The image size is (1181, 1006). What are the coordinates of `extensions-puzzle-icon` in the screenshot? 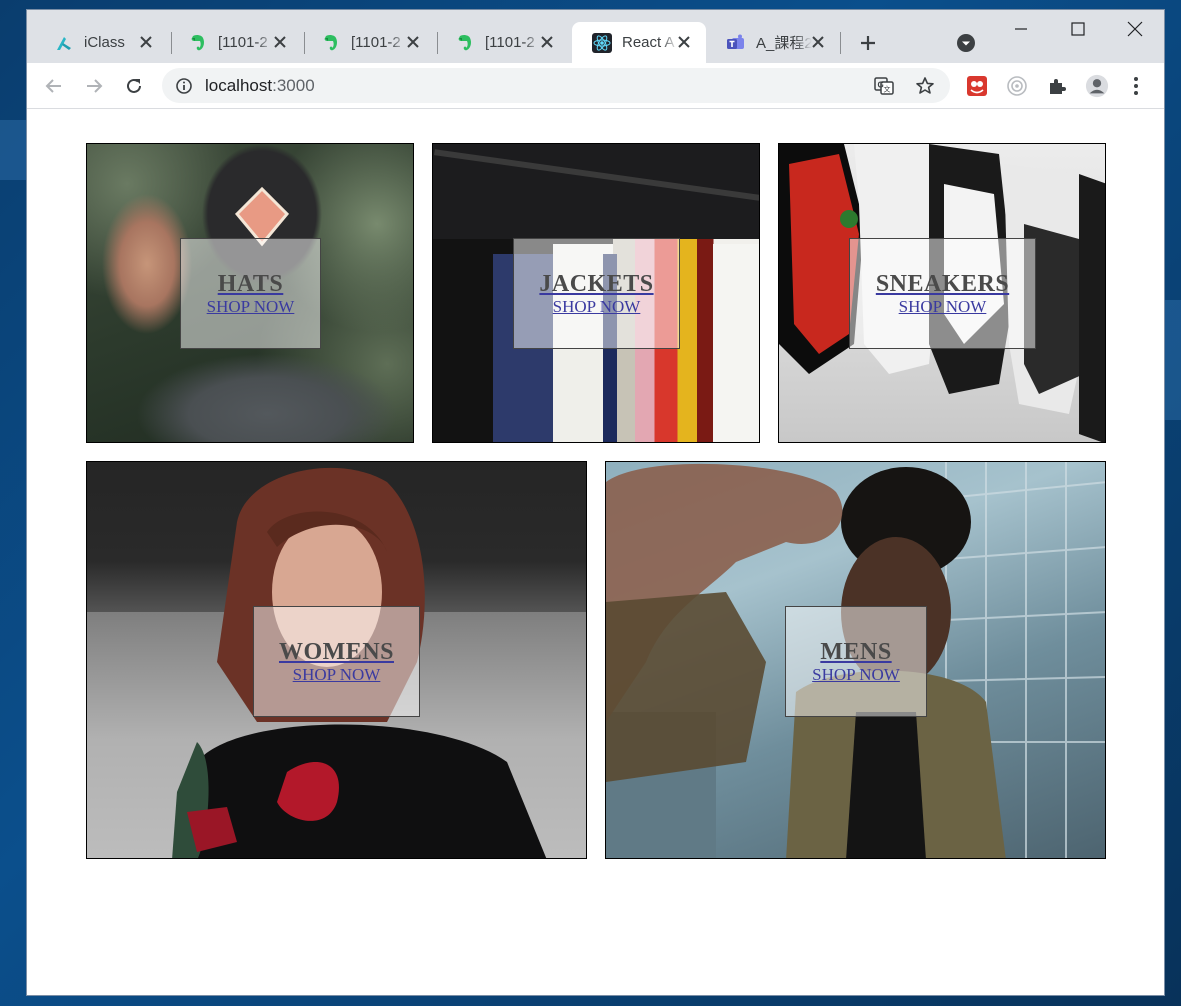 It's located at (1057, 86).